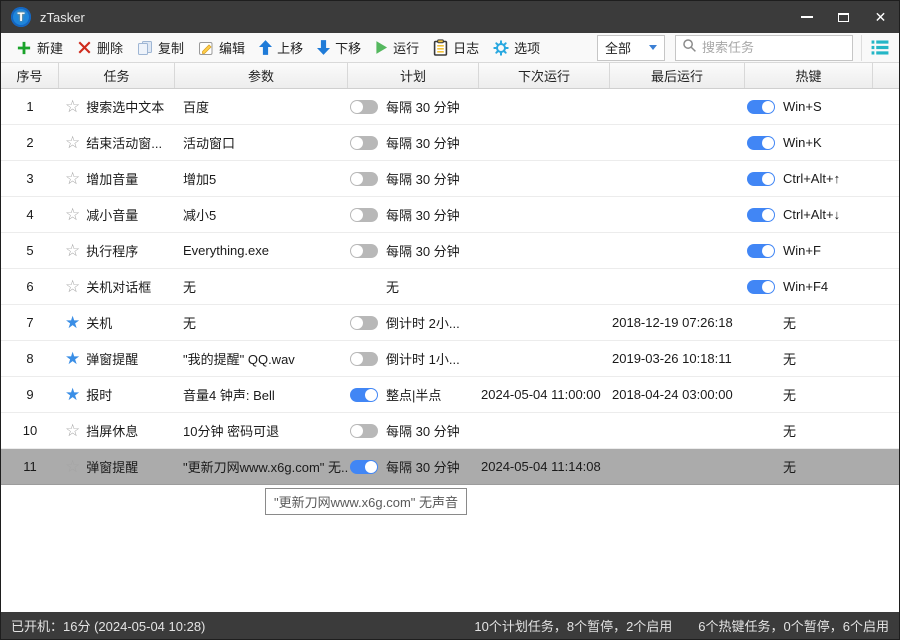  I want to click on task-label: 弹窗提醒, so click(112, 359).